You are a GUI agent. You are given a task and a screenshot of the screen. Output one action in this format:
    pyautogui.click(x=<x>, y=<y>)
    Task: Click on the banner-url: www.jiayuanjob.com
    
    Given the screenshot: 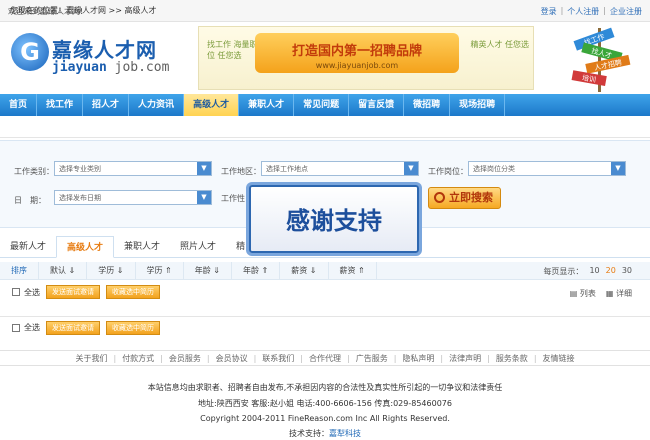 What is the action you would take?
    pyautogui.click(x=357, y=65)
    